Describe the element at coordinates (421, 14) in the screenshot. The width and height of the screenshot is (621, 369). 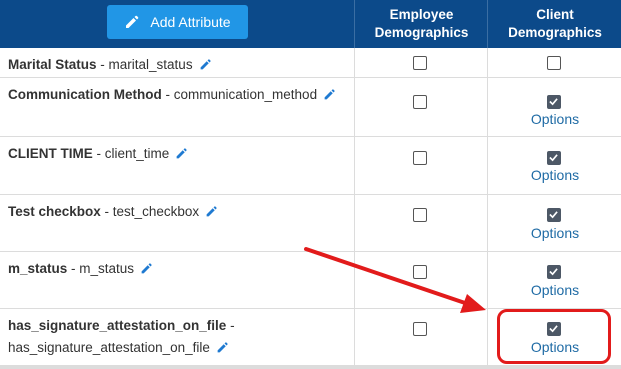
I see `employee-col-line1: Employee` at that location.